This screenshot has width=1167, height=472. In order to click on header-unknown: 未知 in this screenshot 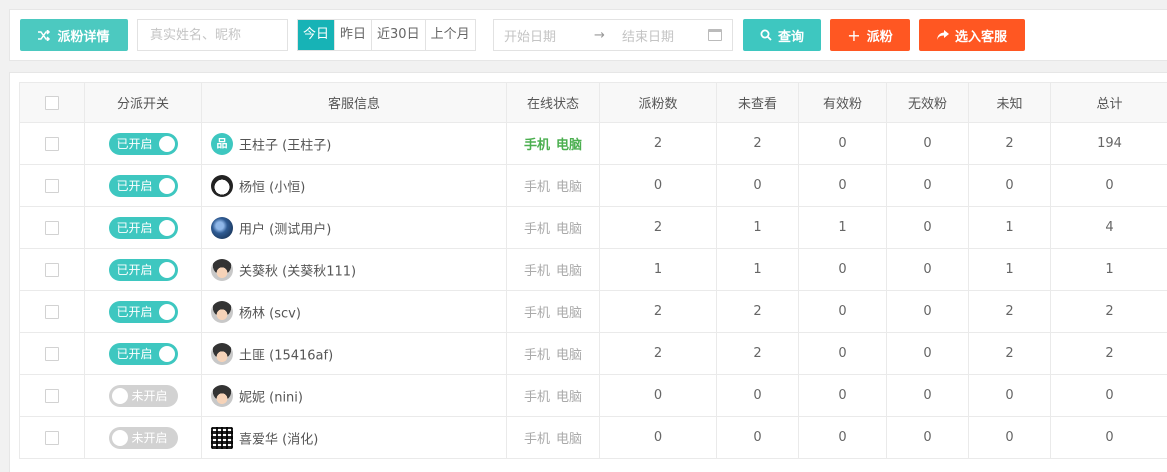, I will do `click(1009, 102)`.